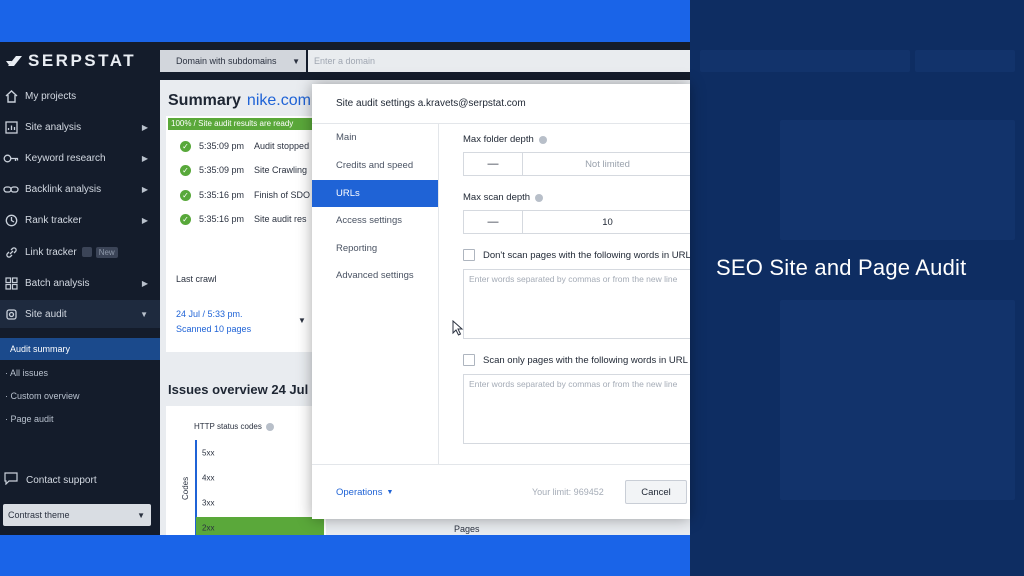 The image size is (1024, 576). Describe the element at coordinates (279, 100) in the screenshot. I see `summary-domain-link: nike.com` at that location.